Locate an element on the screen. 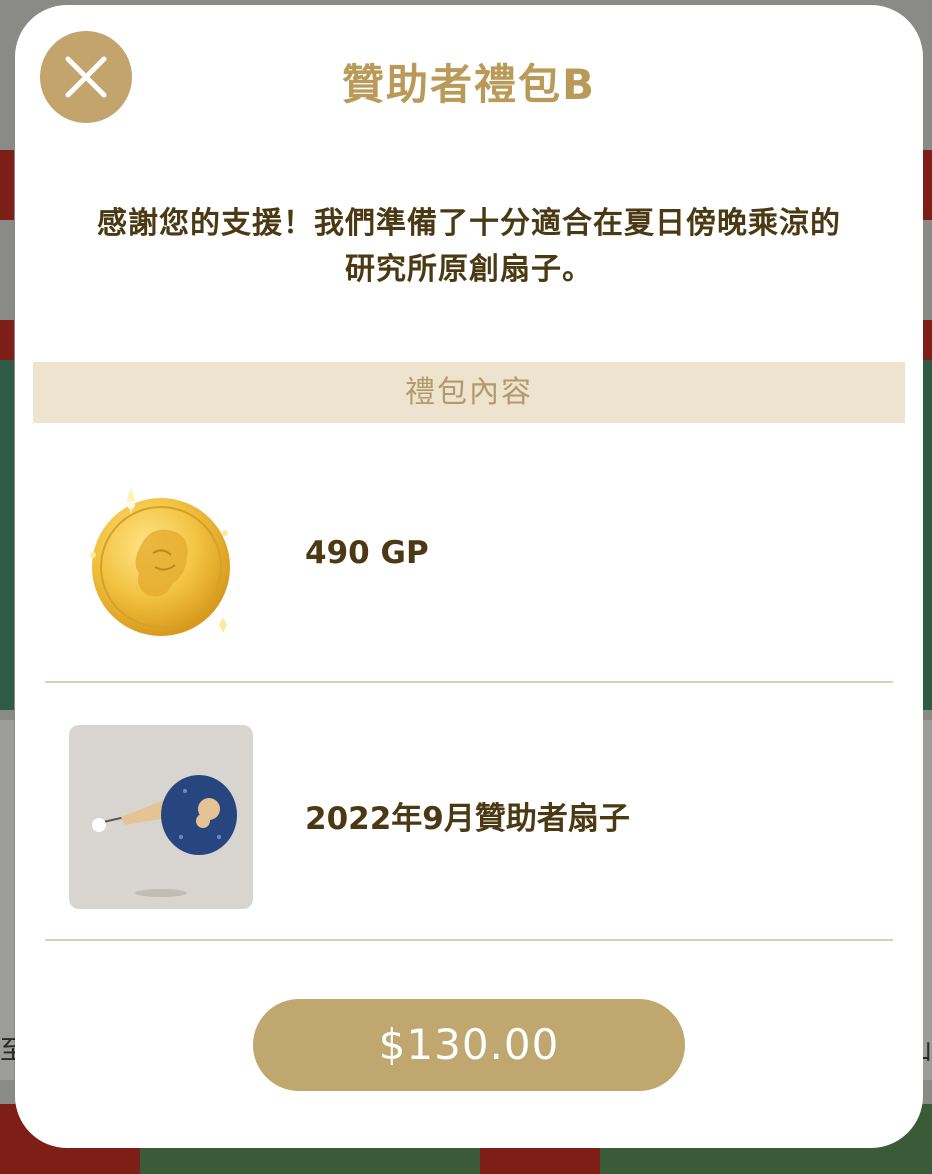 This screenshot has width=932, height=1174. description-line: 感謝您的支援！我們準備了十分適合在夏日傍晚乘涼的 is located at coordinates (469, 223).